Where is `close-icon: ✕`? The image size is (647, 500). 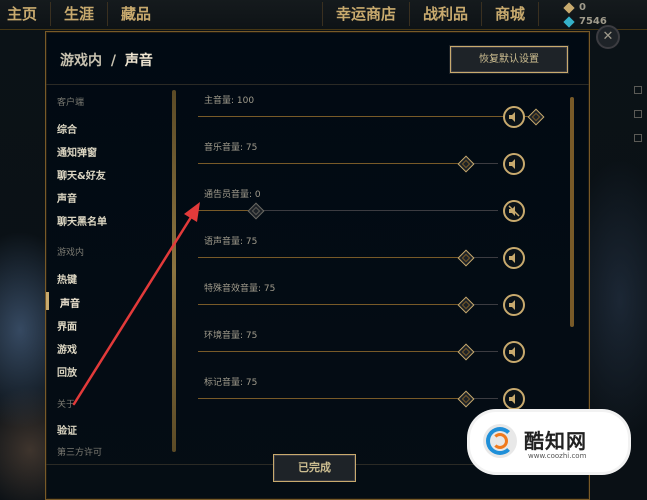 close-icon: ✕ is located at coordinates (608, 37).